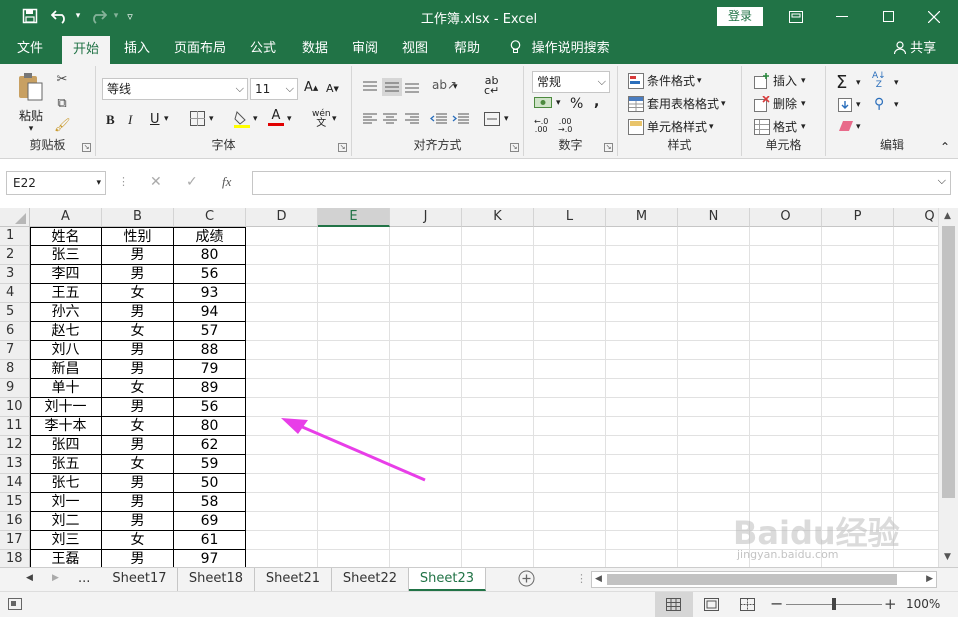  What do you see at coordinates (365, 48) in the screenshot?
I see `tab-review: 审阅` at bounding box center [365, 48].